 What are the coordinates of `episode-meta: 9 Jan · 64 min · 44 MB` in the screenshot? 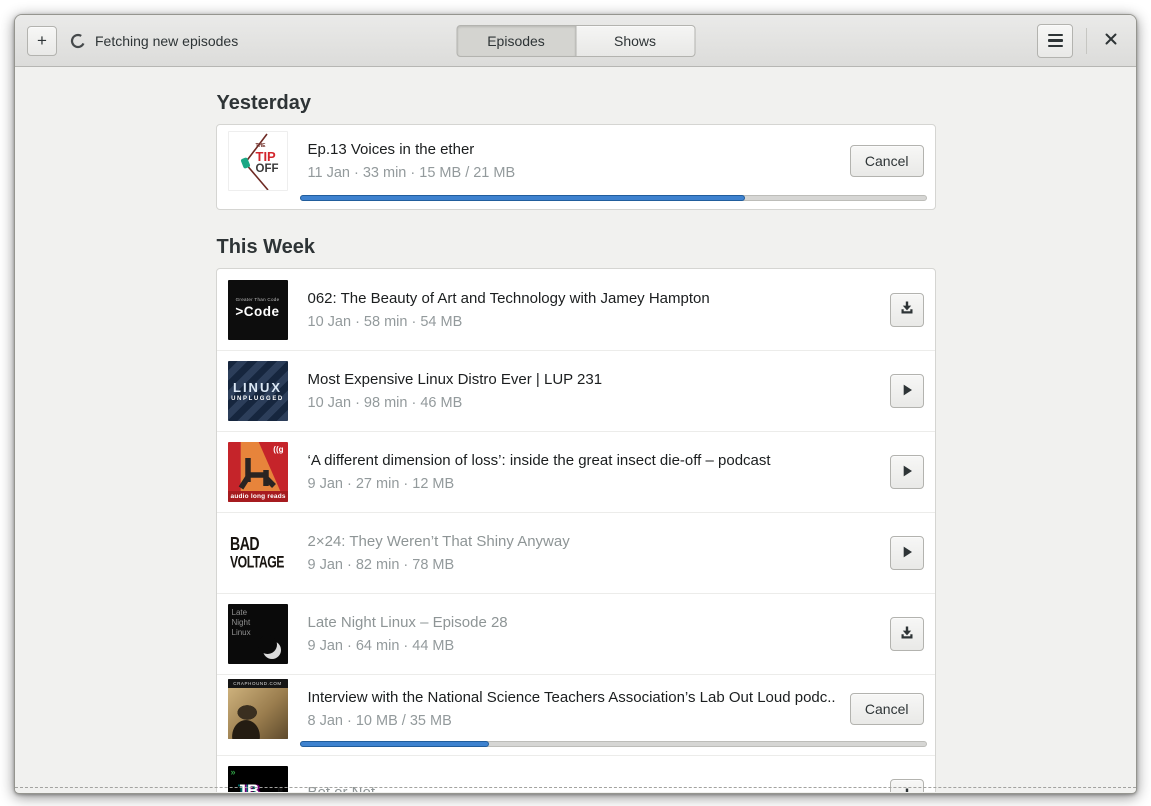 It's located at (381, 646).